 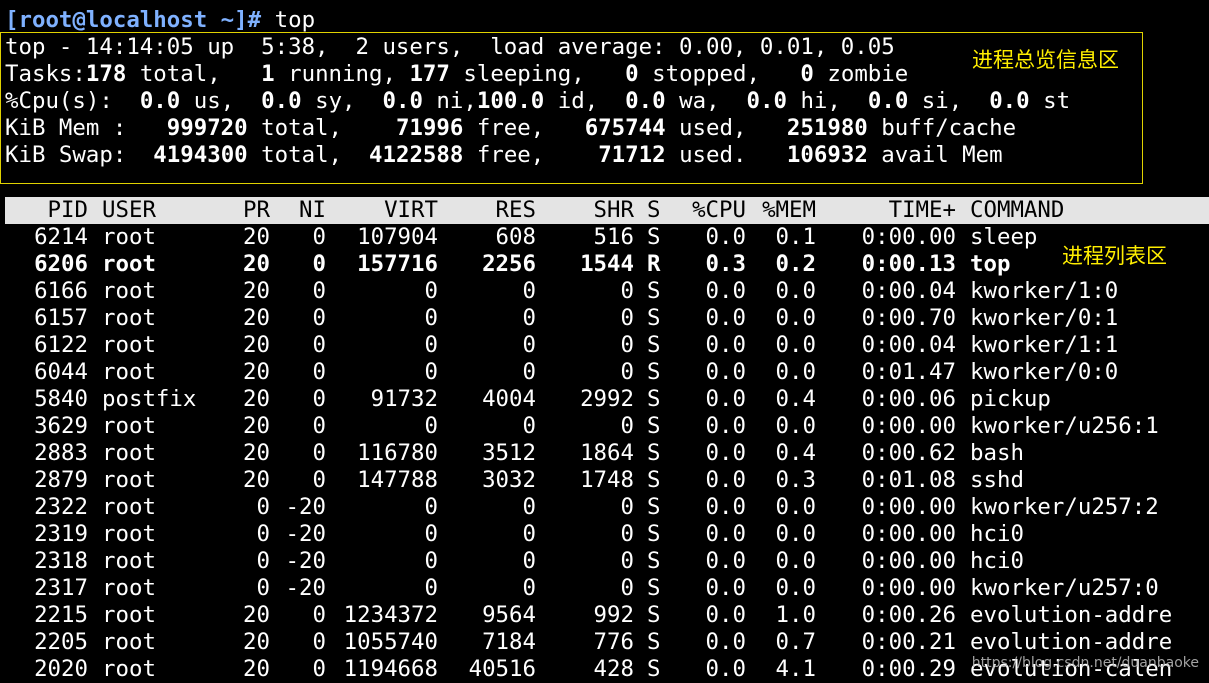 I want to click on cell-virt: 116780, so click(x=397, y=453).